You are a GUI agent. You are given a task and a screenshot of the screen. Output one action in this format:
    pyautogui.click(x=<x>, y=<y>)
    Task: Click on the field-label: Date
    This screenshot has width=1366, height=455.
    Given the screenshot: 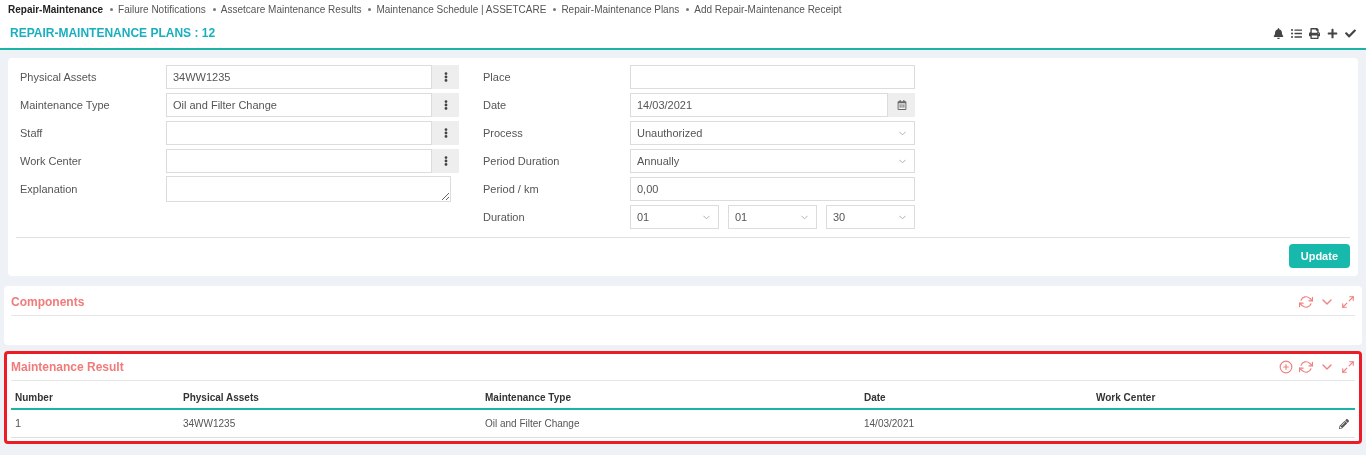 What is the action you would take?
    pyautogui.click(x=495, y=105)
    